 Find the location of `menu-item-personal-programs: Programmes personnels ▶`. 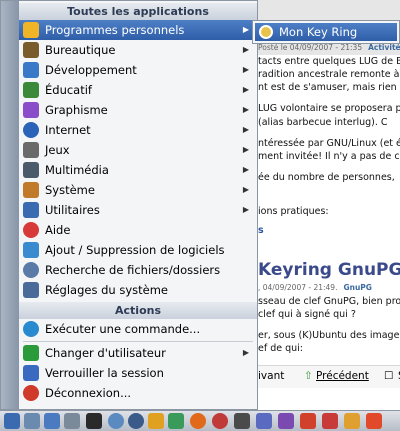

menu-item-personal-programs: Programmes personnels ▶ is located at coordinates (138, 30).